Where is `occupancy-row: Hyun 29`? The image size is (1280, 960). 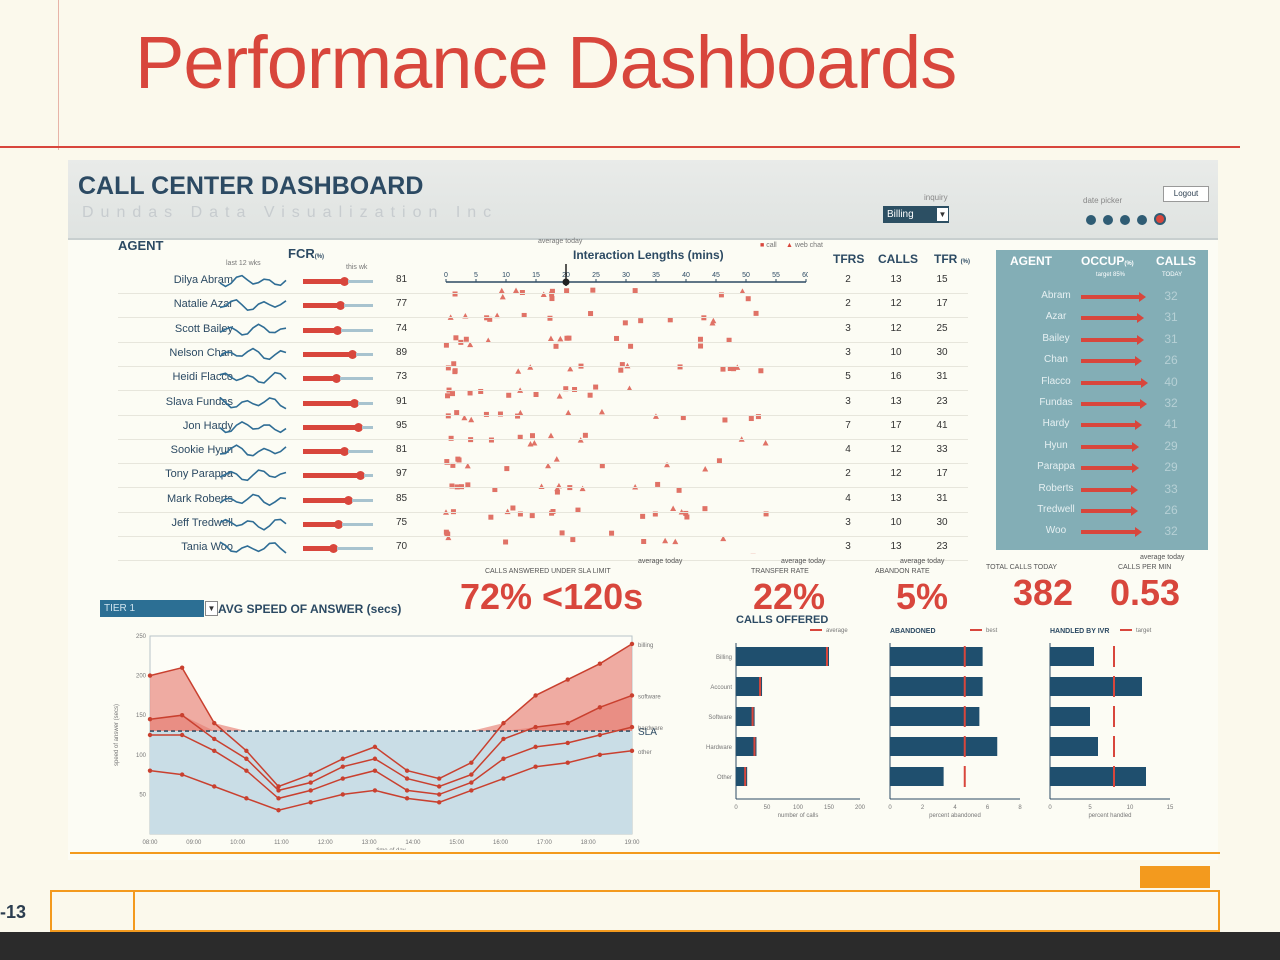 occupancy-row: Hyun 29 is located at coordinates (1102, 446).